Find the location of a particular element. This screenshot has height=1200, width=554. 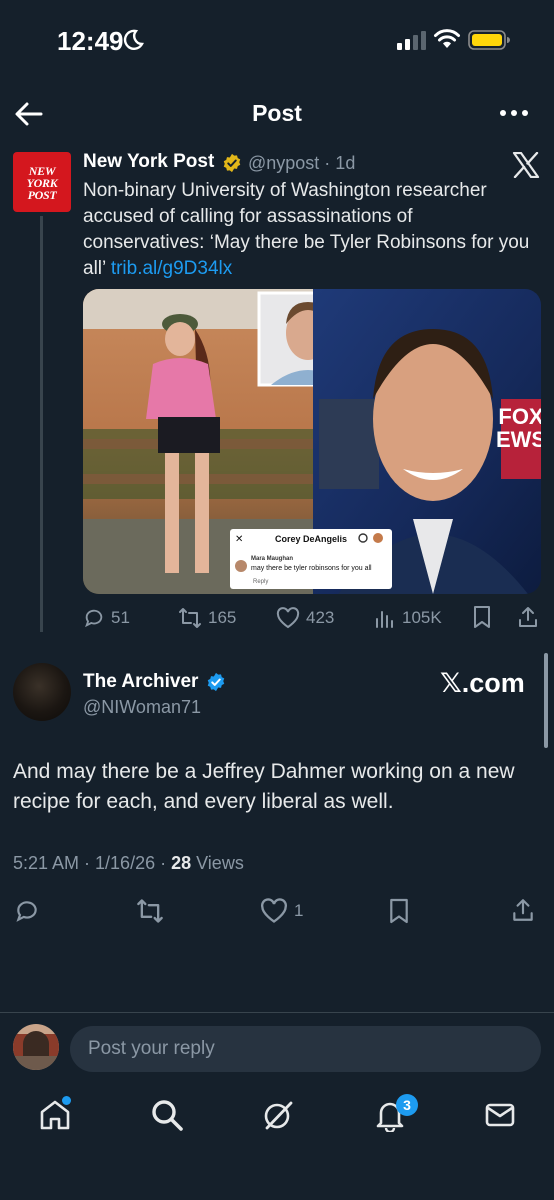

main-author-name: The Archiver is located at coordinates (140, 682).